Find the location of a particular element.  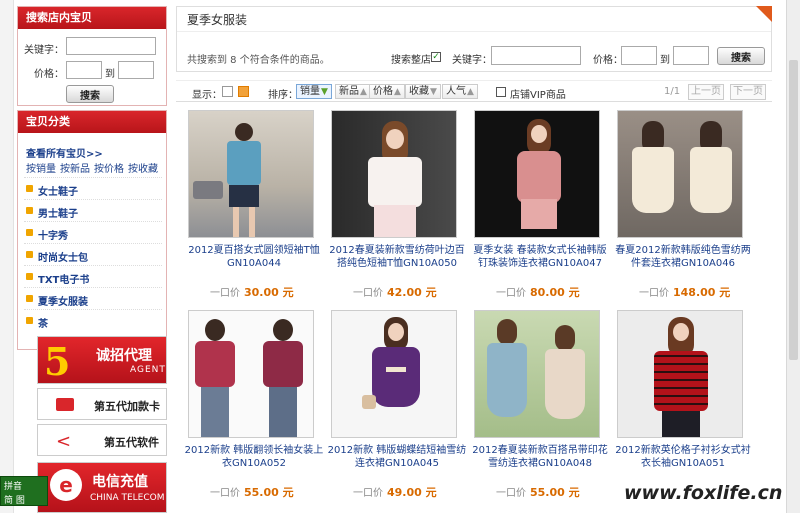

arrow-down-icon: ▼ is located at coordinates (324, 92).